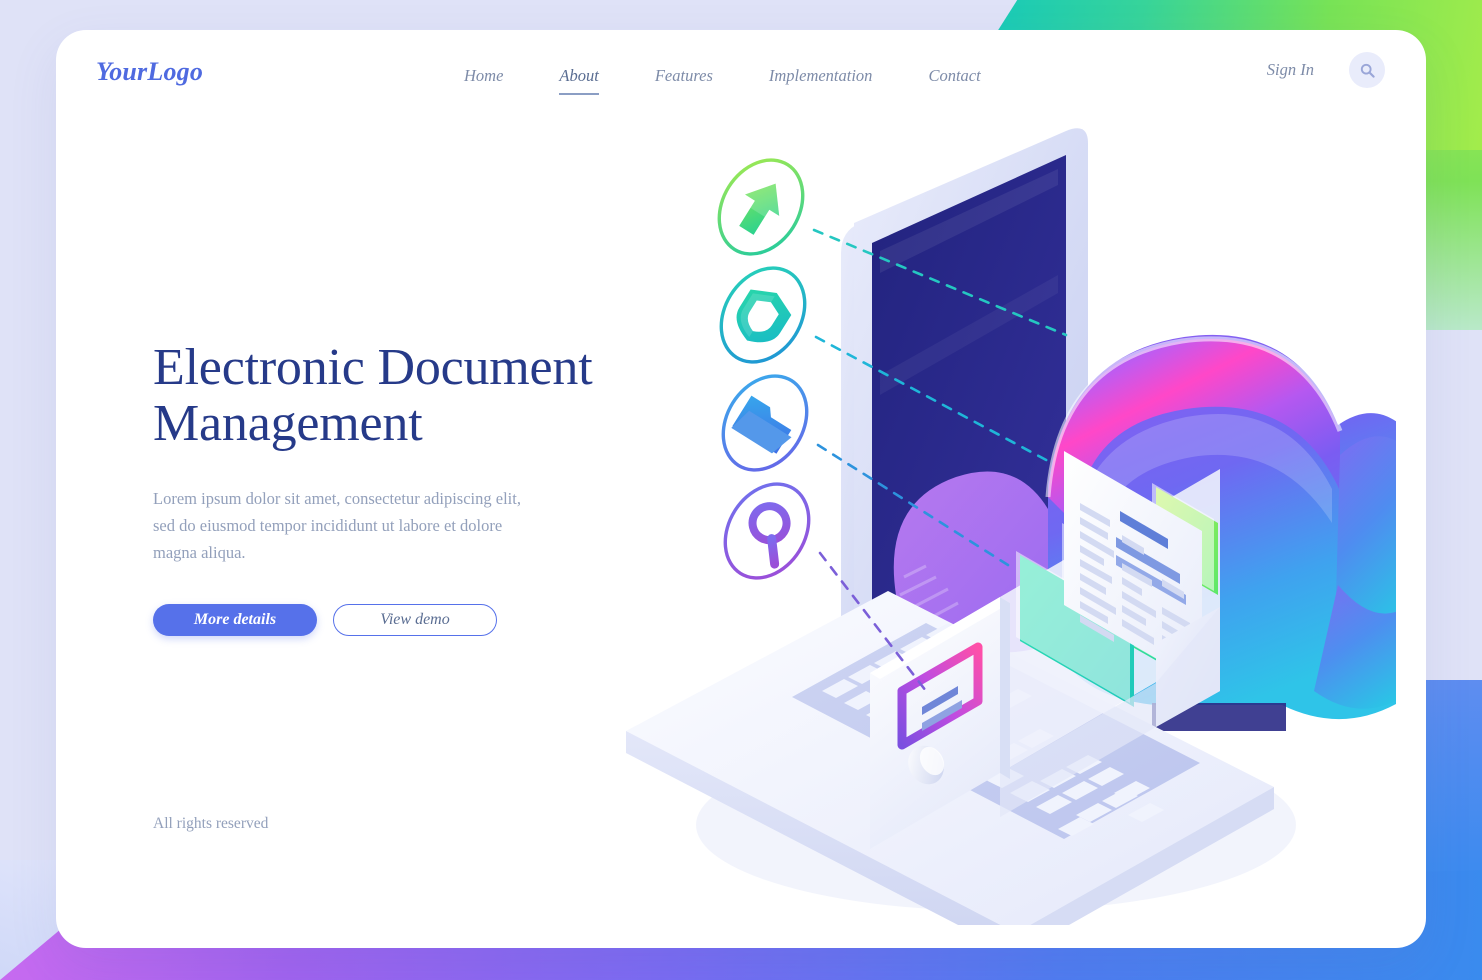 The height and width of the screenshot is (980, 1482). I want to click on feature-icon-upload, so click(760, 206).